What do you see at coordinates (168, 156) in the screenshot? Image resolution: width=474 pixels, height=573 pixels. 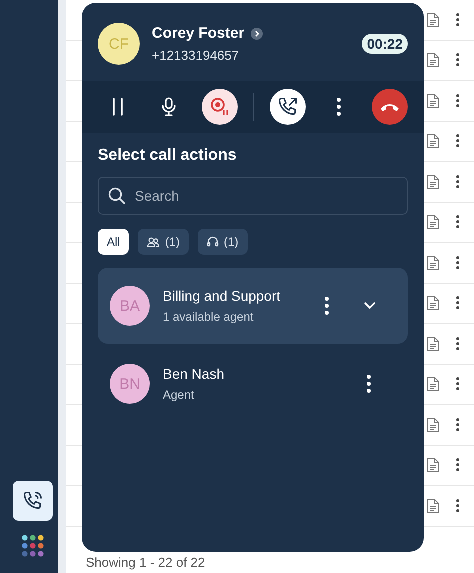 I see `section-title: Select call actions` at bounding box center [168, 156].